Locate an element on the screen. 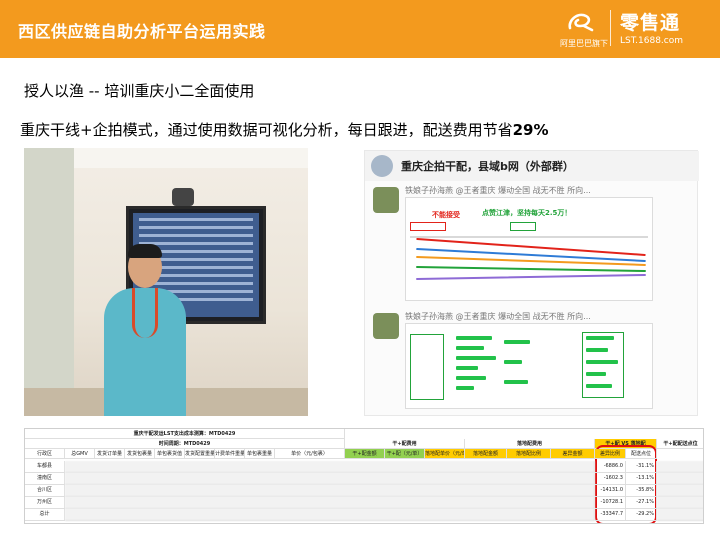 Image resolution: width=720 pixels, height=540 pixels. column-header: 落地配比例 is located at coordinates (529, 454).